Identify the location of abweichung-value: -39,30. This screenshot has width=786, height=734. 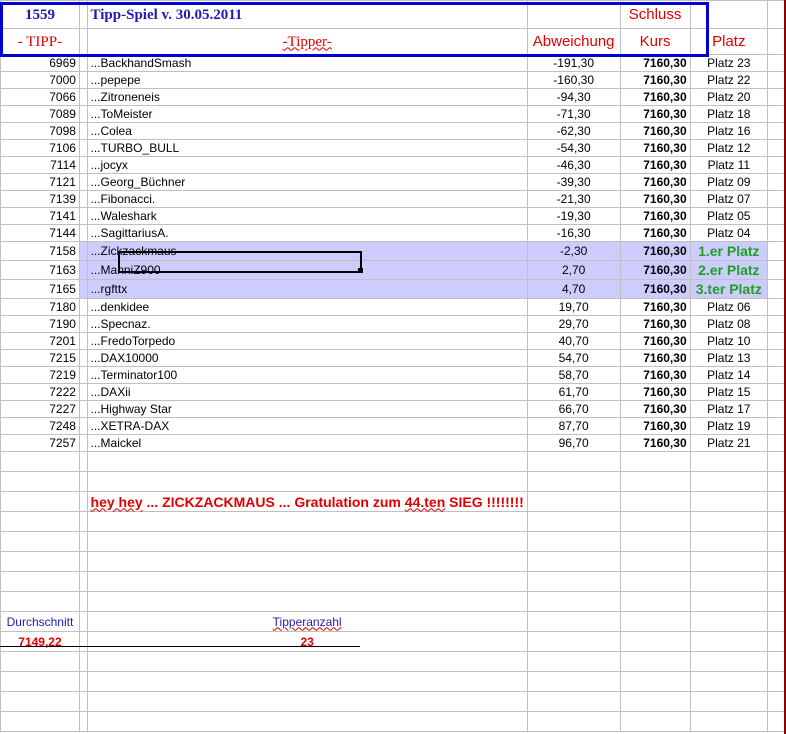
(573, 182).